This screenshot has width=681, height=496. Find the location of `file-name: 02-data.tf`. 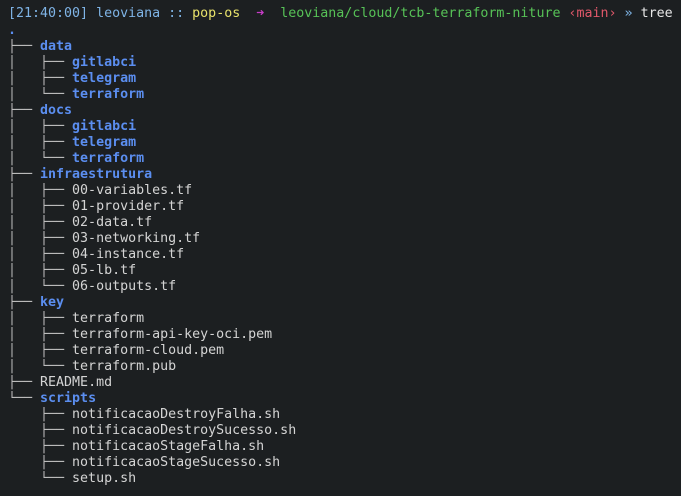

file-name: 02-data.tf is located at coordinates (112, 222).